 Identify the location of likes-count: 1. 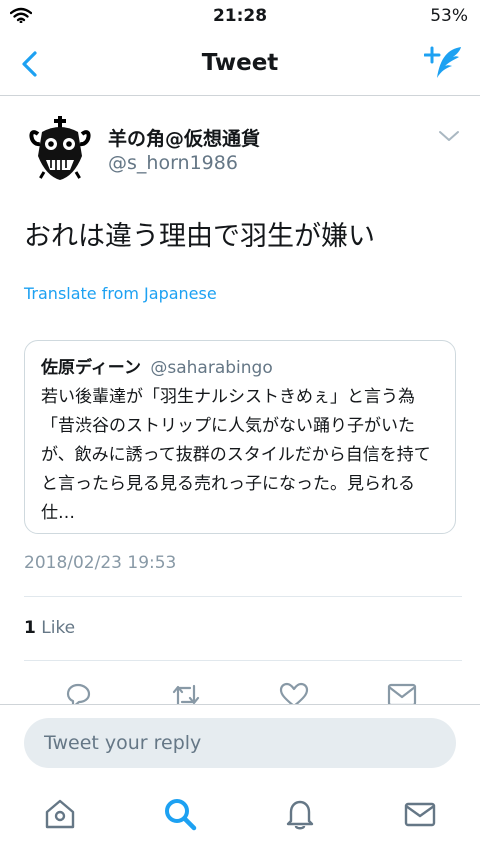
(30, 628).